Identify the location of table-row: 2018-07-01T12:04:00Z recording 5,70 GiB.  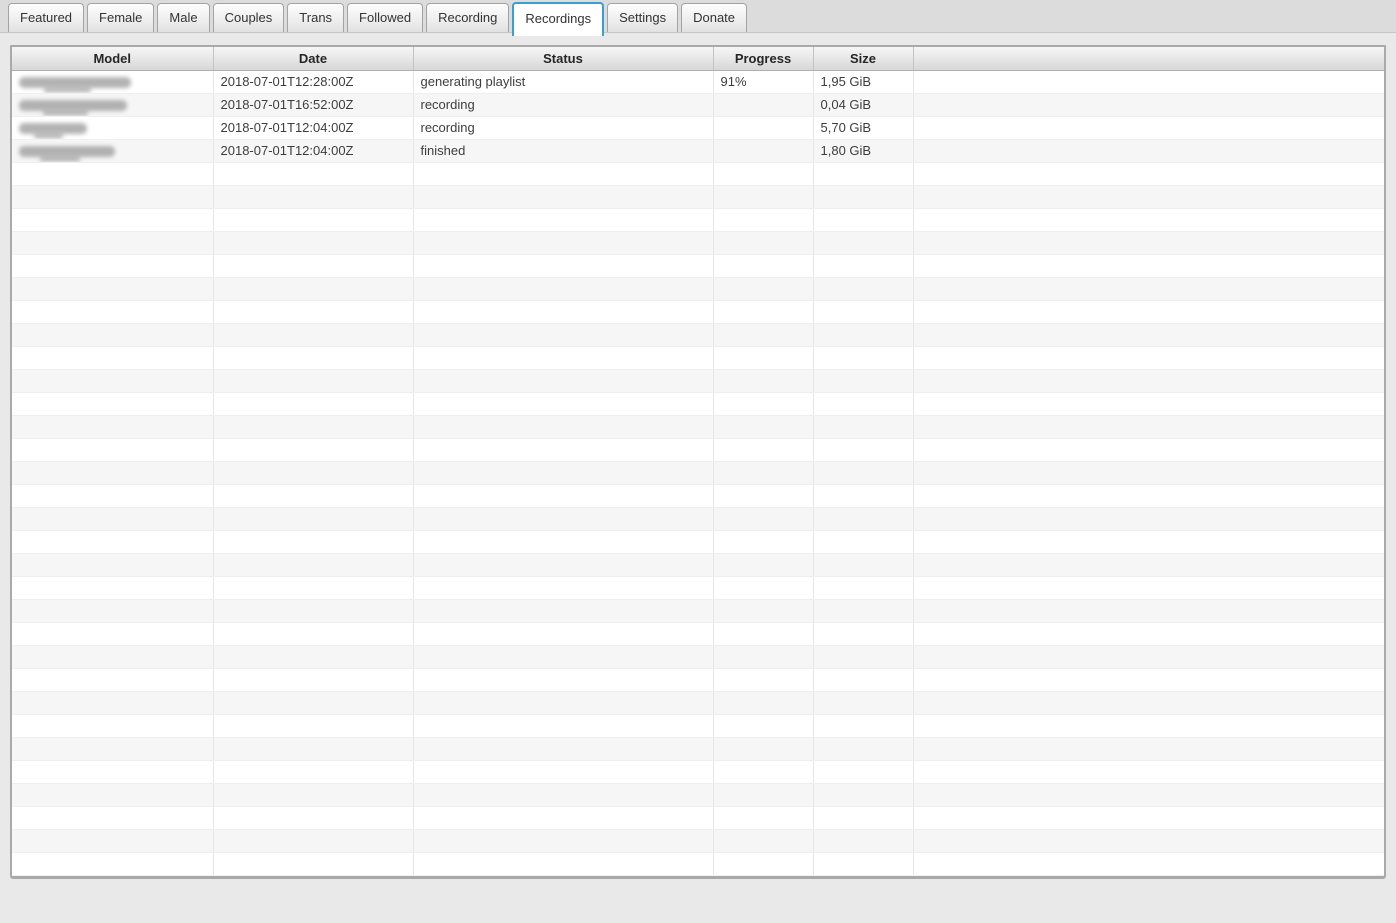
(698, 128).